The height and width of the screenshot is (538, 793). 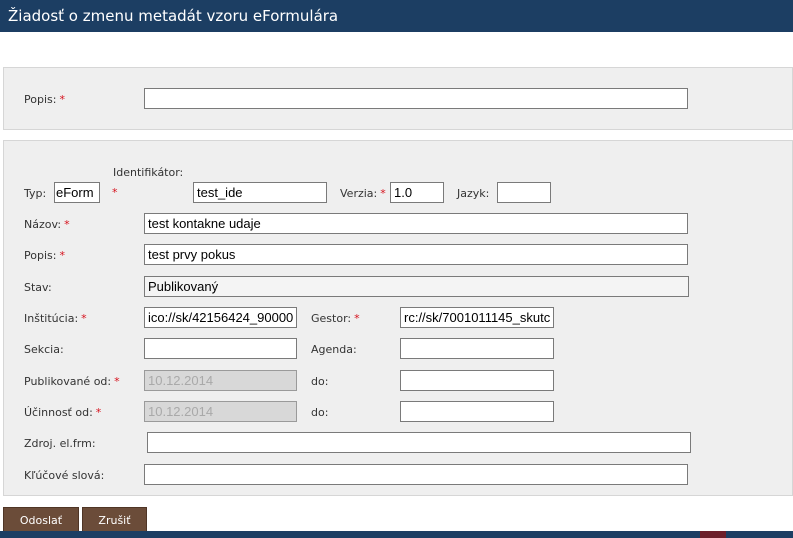 I want to click on gestor-input, so click(x=477, y=317).